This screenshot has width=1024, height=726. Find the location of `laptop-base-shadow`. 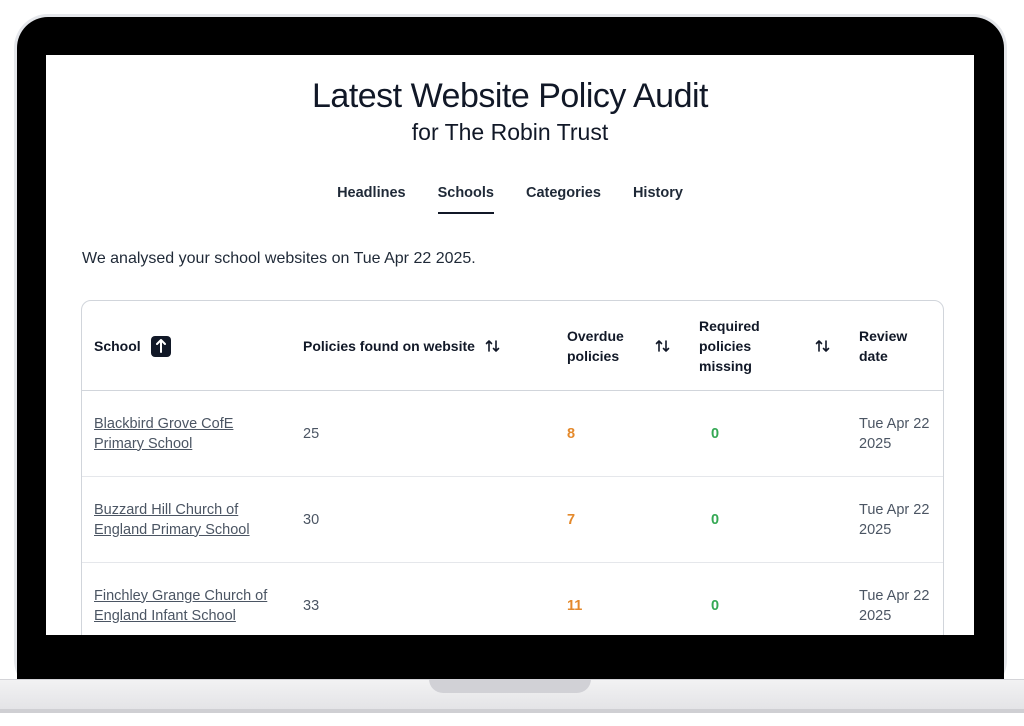

laptop-base-shadow is located at coordinates (512, 711).